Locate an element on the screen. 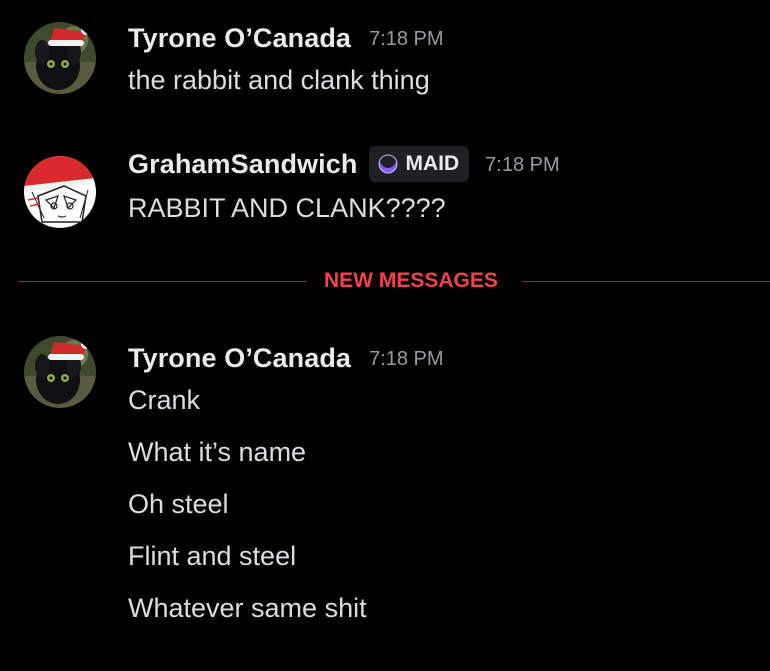 This screenshot has height=671, width=770. role-label: MAID is located at coordinates (432, 163).